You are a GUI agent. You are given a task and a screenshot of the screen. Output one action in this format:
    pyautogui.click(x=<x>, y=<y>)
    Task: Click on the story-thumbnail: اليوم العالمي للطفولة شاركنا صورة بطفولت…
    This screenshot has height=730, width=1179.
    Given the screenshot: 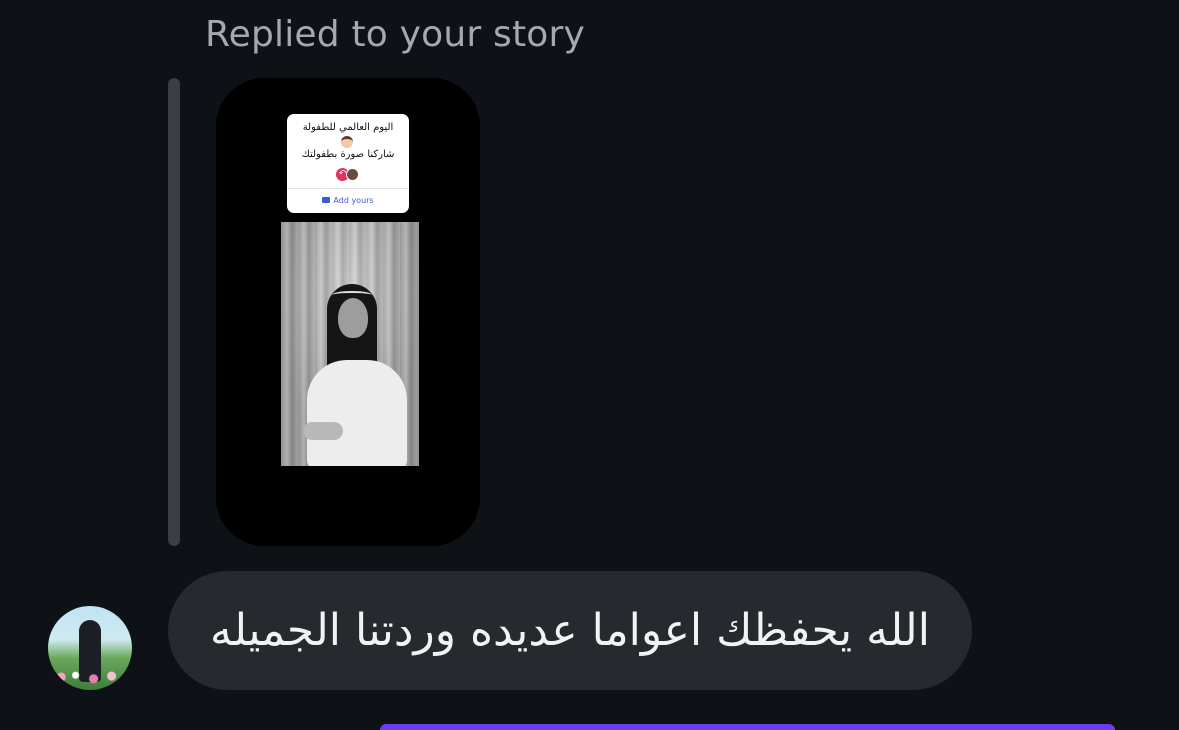 What is the action you would take?
    pyautogui.click(x=348, y=312)
    